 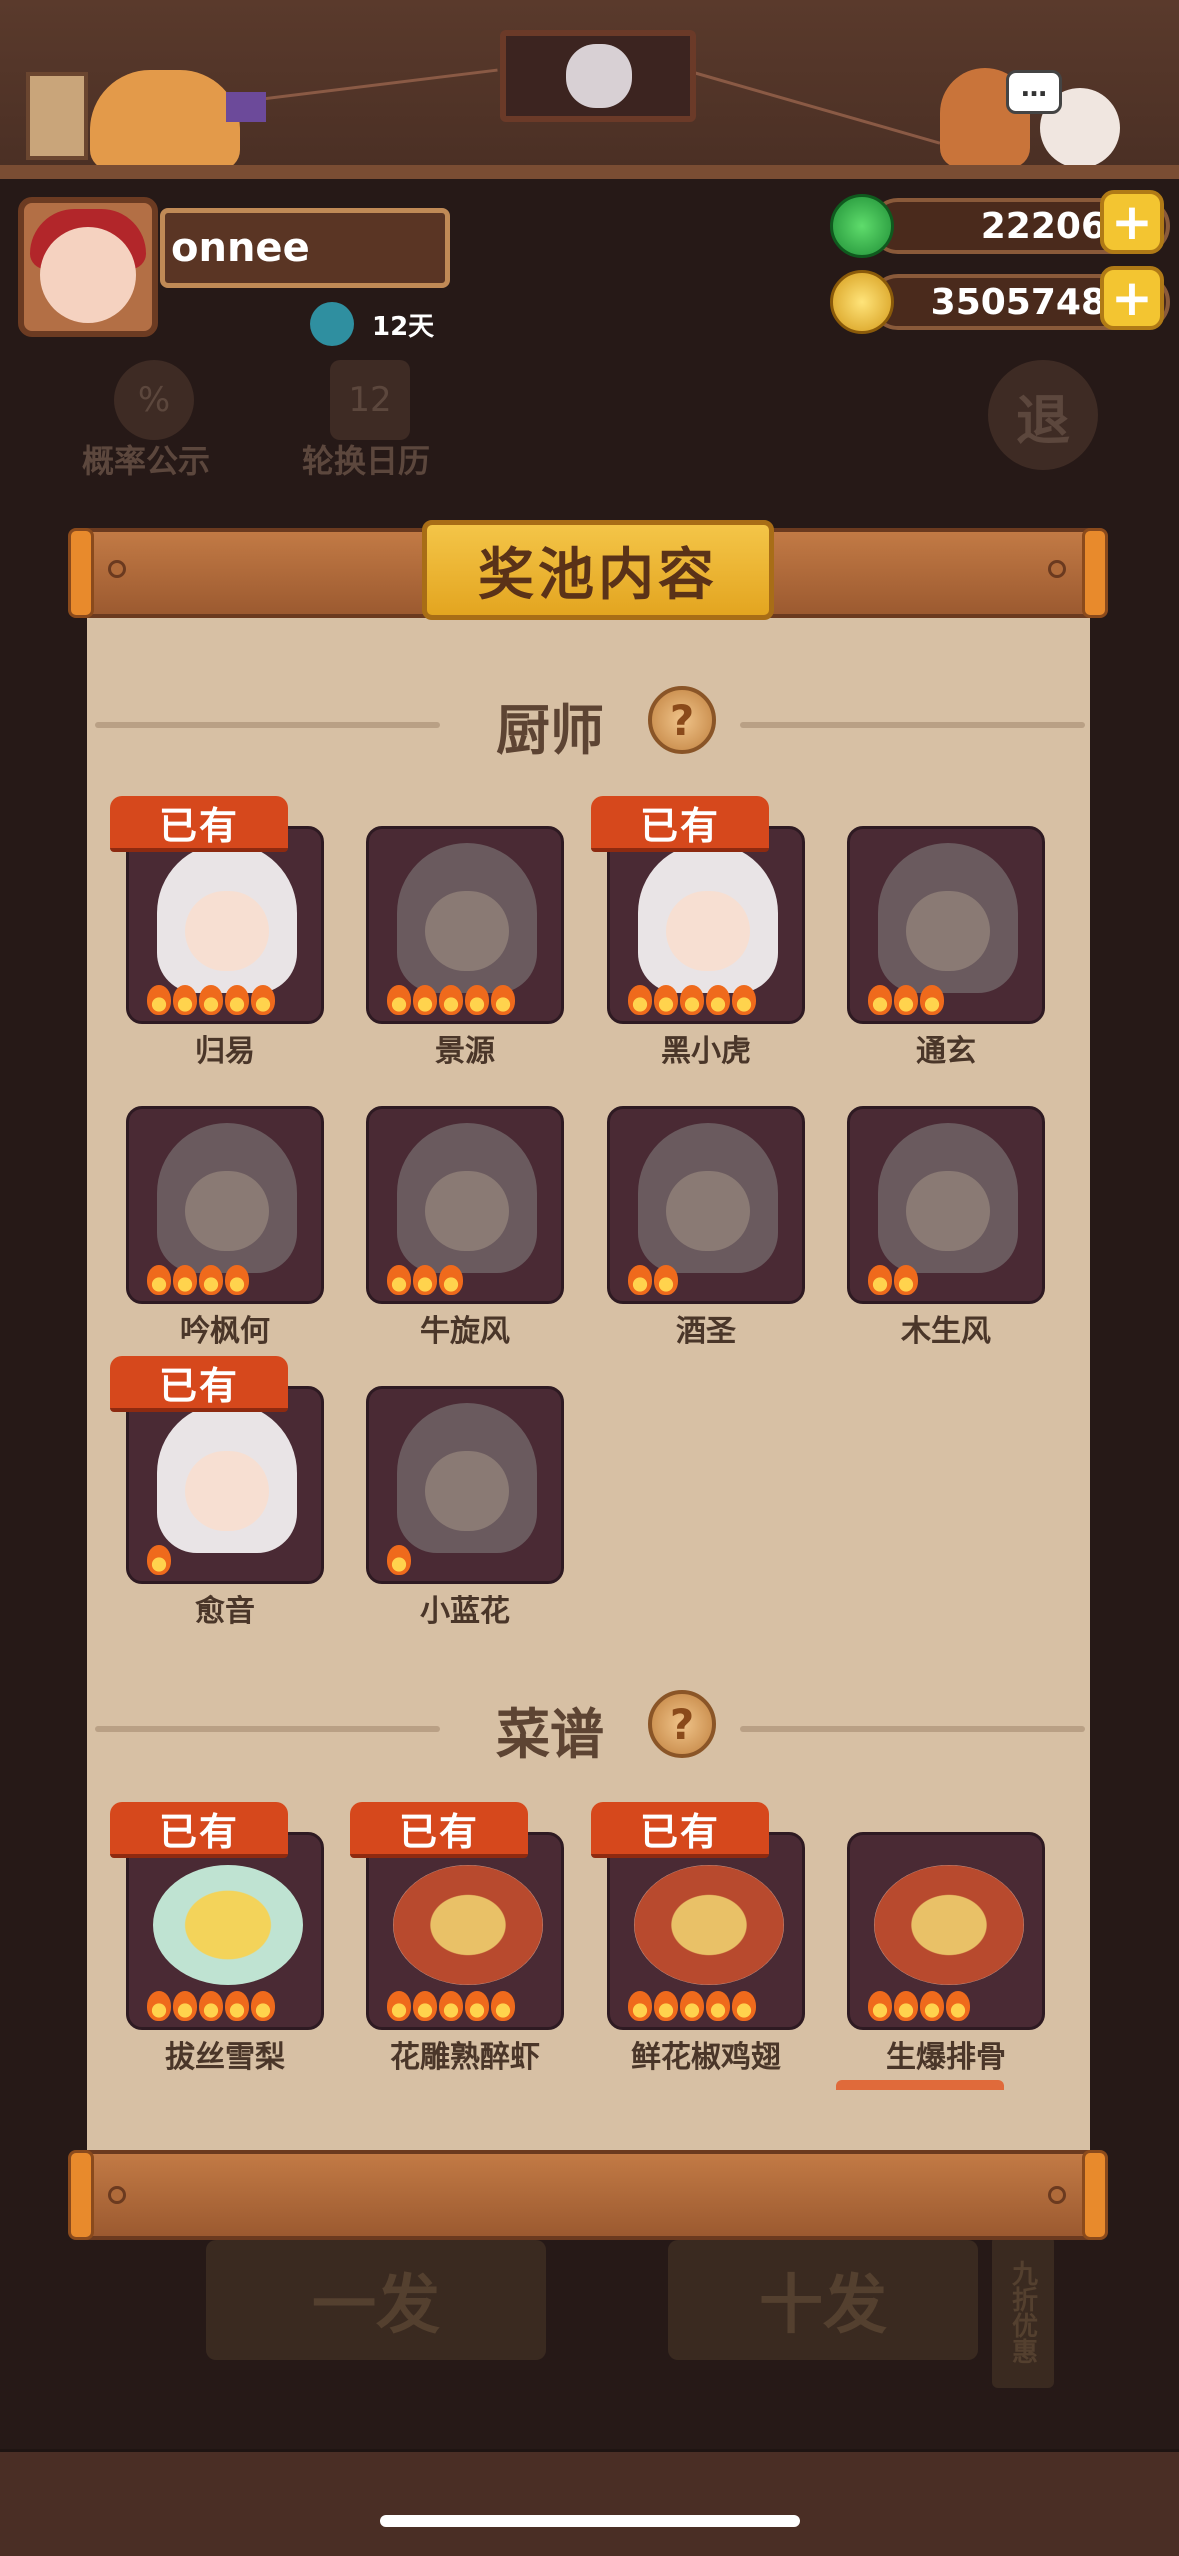 I want to click on recipe-name: 花雕熟醉虾, so click(x=465, y=2057).